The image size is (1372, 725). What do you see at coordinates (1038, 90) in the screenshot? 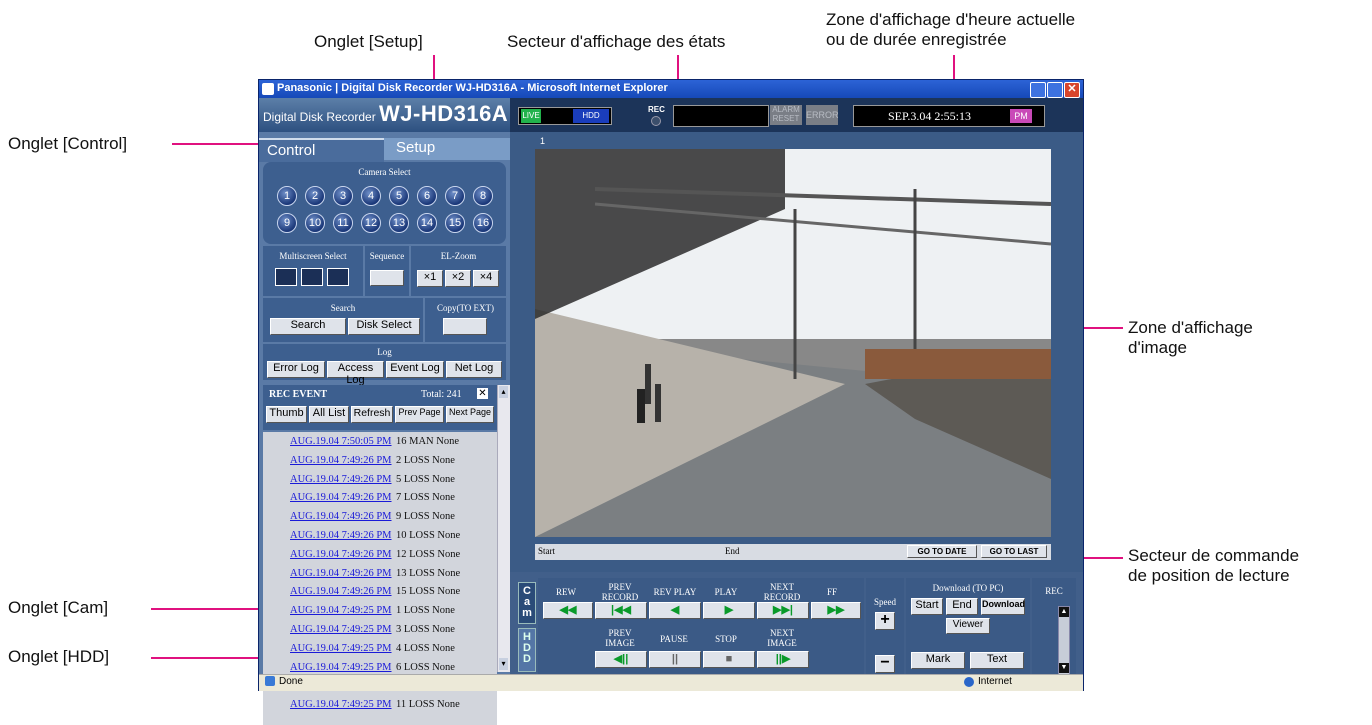
I see `minimize-icon` at bounding box center [1038, 90].